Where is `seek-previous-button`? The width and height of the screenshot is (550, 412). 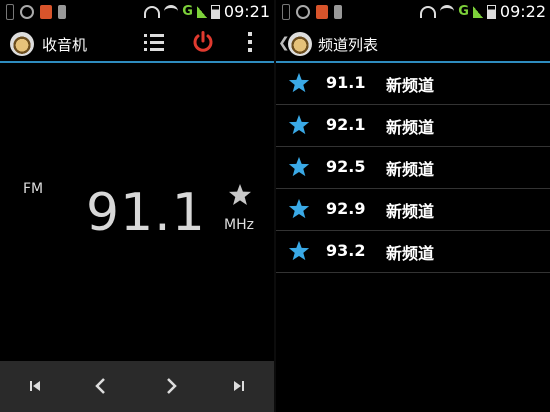
seek-previous-button is located at coordinates (35, 386).